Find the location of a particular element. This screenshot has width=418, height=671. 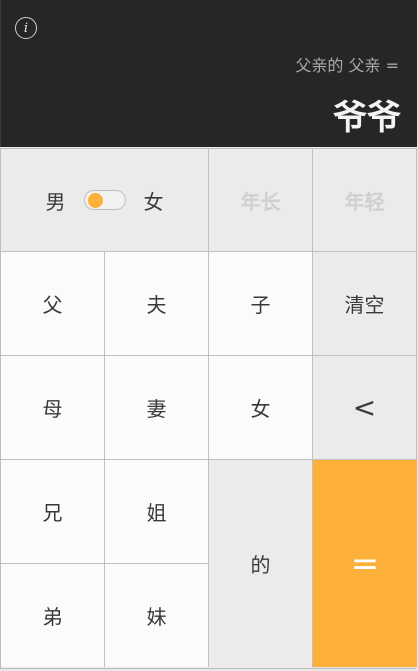

gender-toggle is located at coordinates (104, 200).